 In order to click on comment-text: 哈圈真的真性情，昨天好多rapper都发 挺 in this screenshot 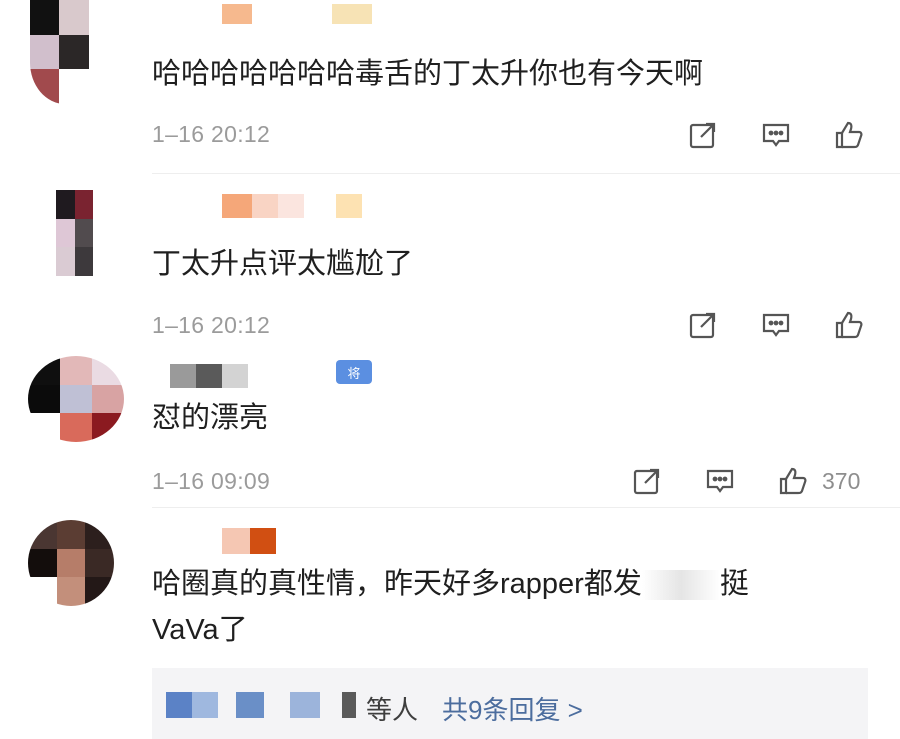, I will do `click(450, 584)`.